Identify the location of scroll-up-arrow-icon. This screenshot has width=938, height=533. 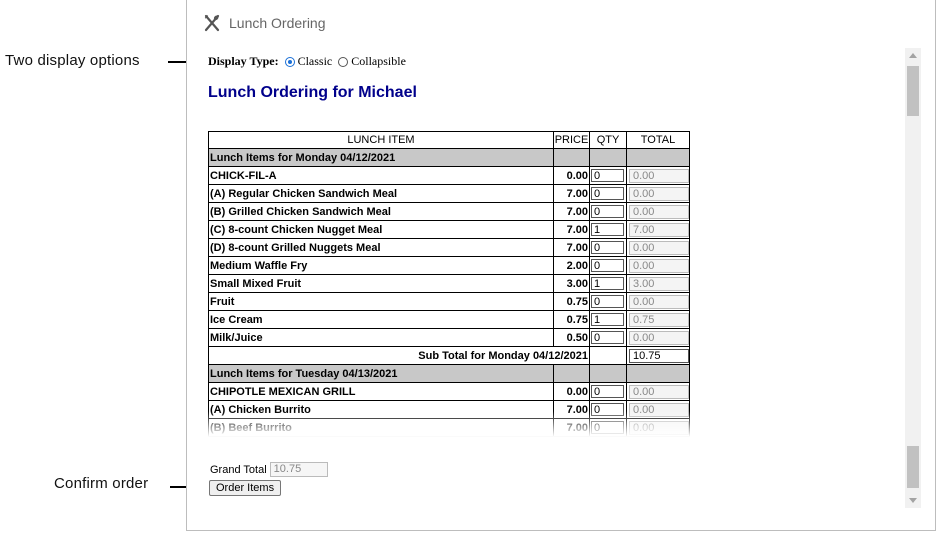
(913, 55).